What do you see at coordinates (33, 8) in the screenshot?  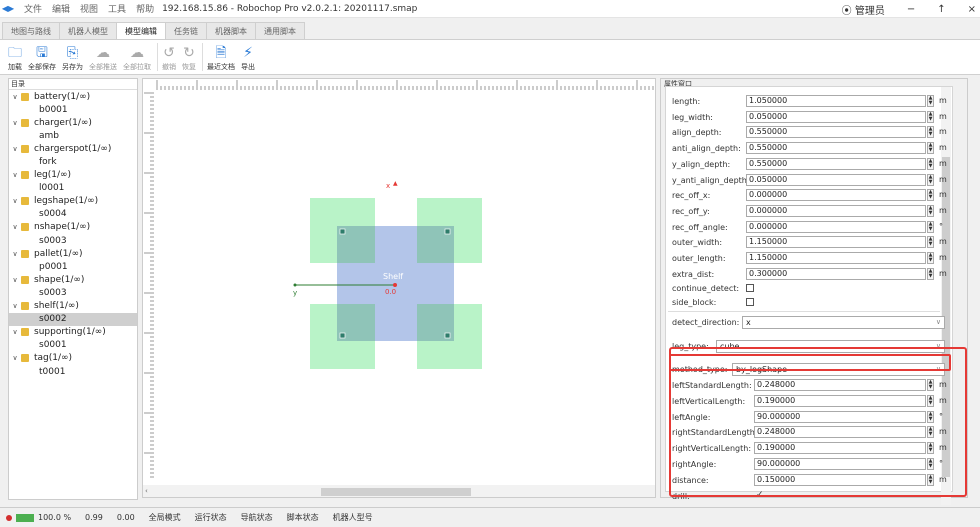 I see `menu-file: 文件` at bounding box center [33, 8].